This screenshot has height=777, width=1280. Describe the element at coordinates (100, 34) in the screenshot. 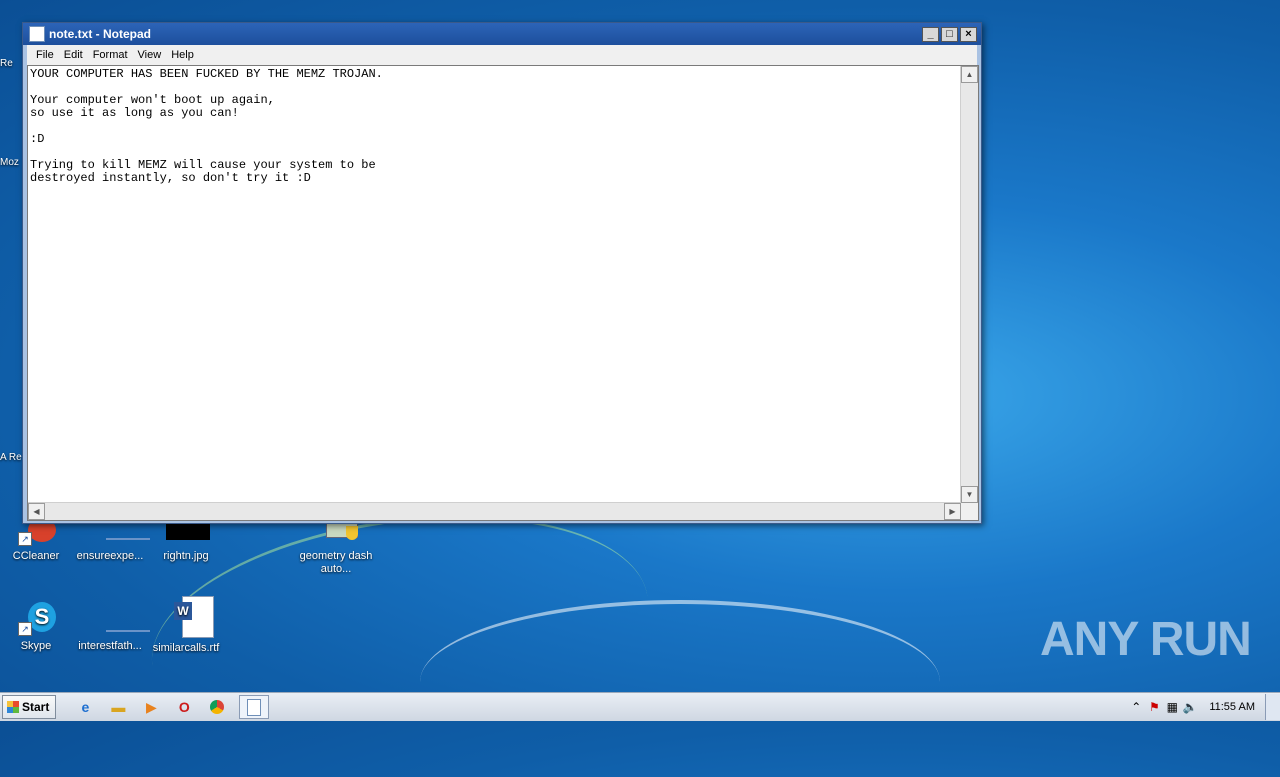

I see `window-title: note.txt - Notepad` at that location.